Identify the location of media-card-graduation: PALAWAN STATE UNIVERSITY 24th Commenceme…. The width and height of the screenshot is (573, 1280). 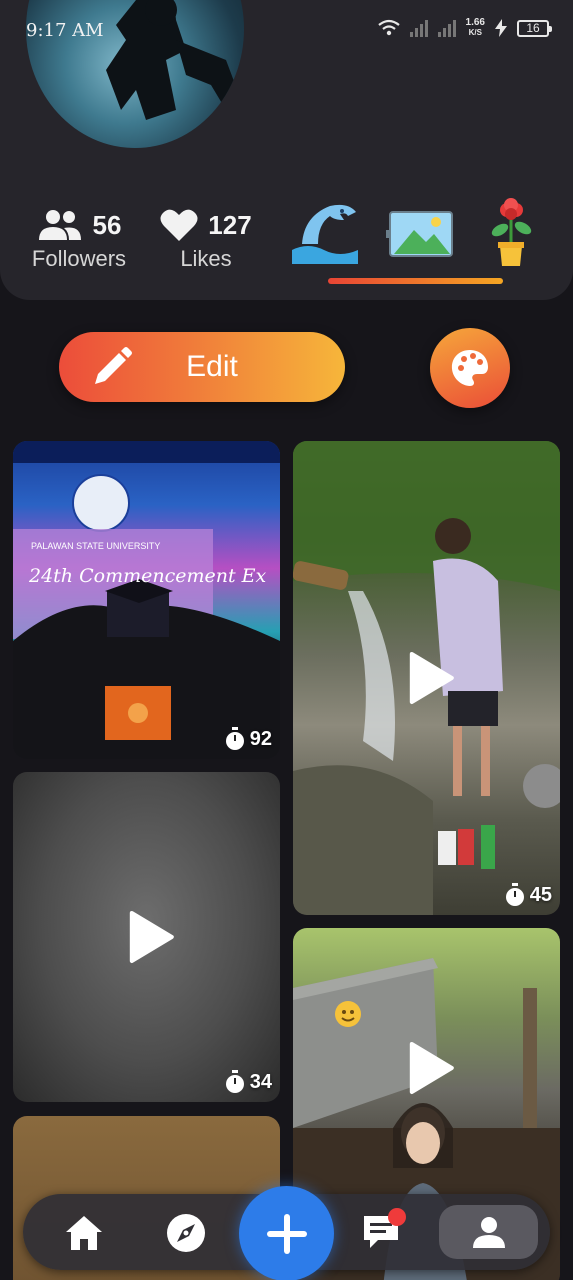
(146, 600).